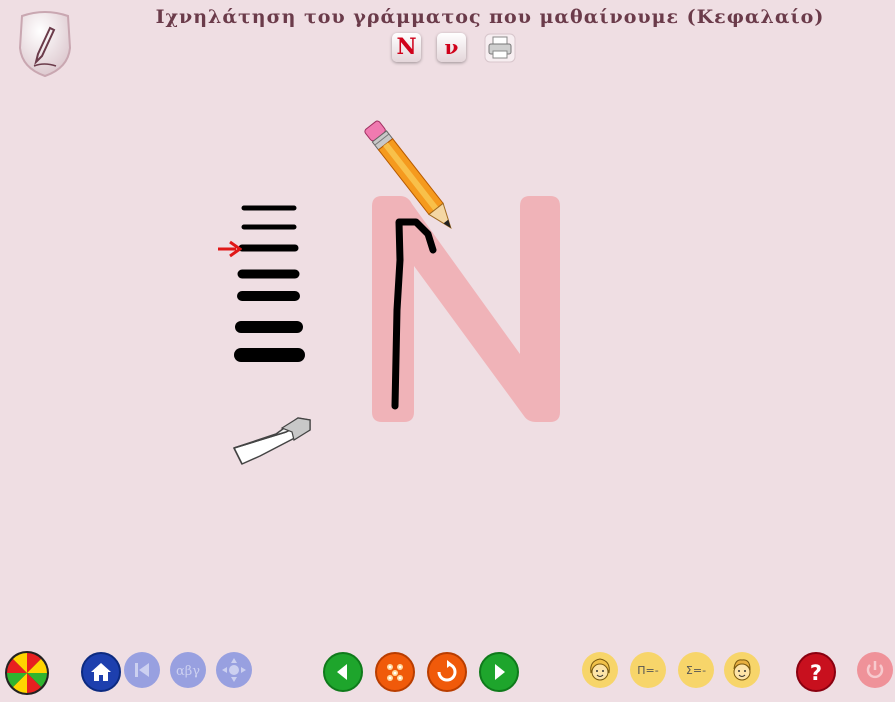  What do you see at coordinates (600, 670) in the screenshot?
I see `girl-face-icon` at bounding box center [600, 670].